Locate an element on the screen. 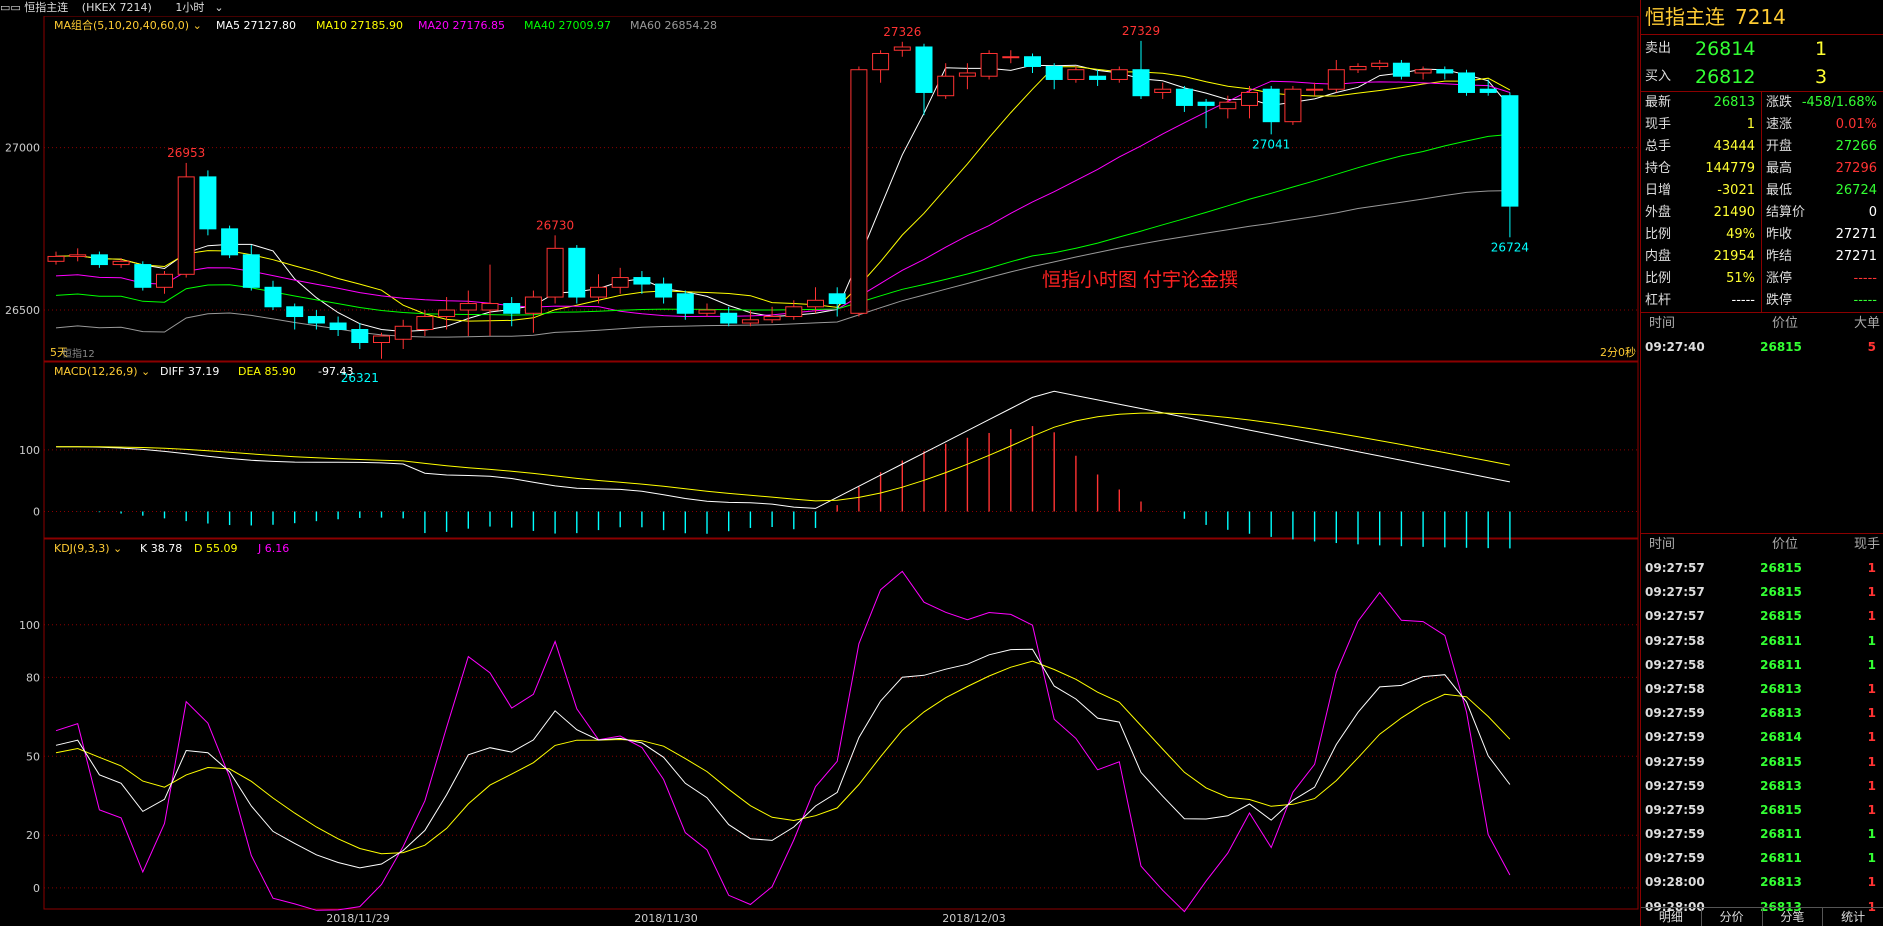 This screenshot has width=1883, height=926. stat-key: 昨结 is located at coordinates (1779, 256).